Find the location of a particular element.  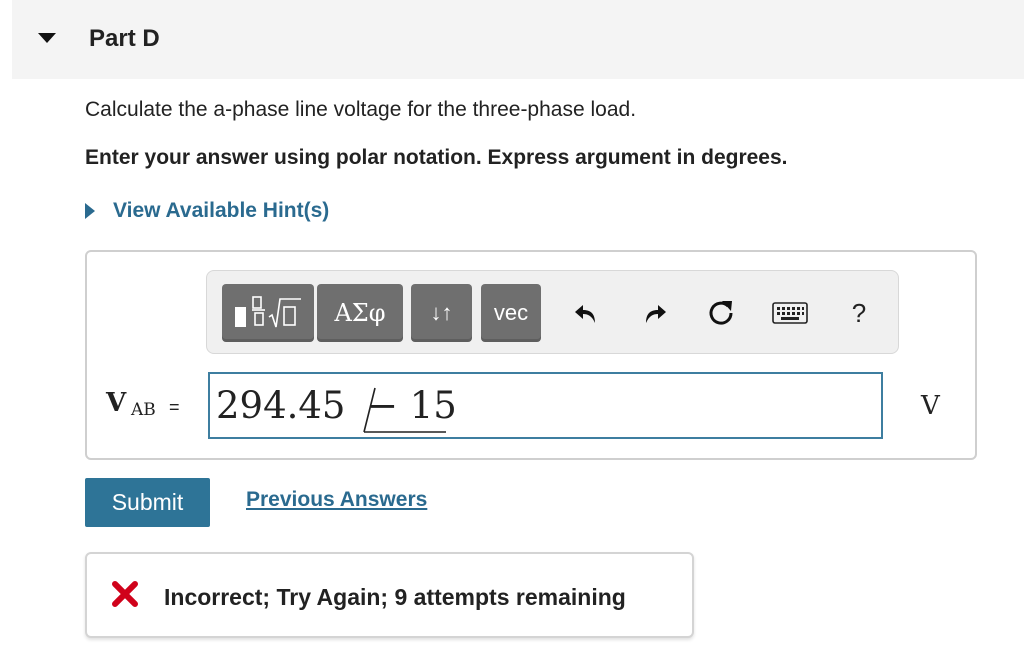

answer-input: 294.45 − 15 is located at coordinates (545, 405).